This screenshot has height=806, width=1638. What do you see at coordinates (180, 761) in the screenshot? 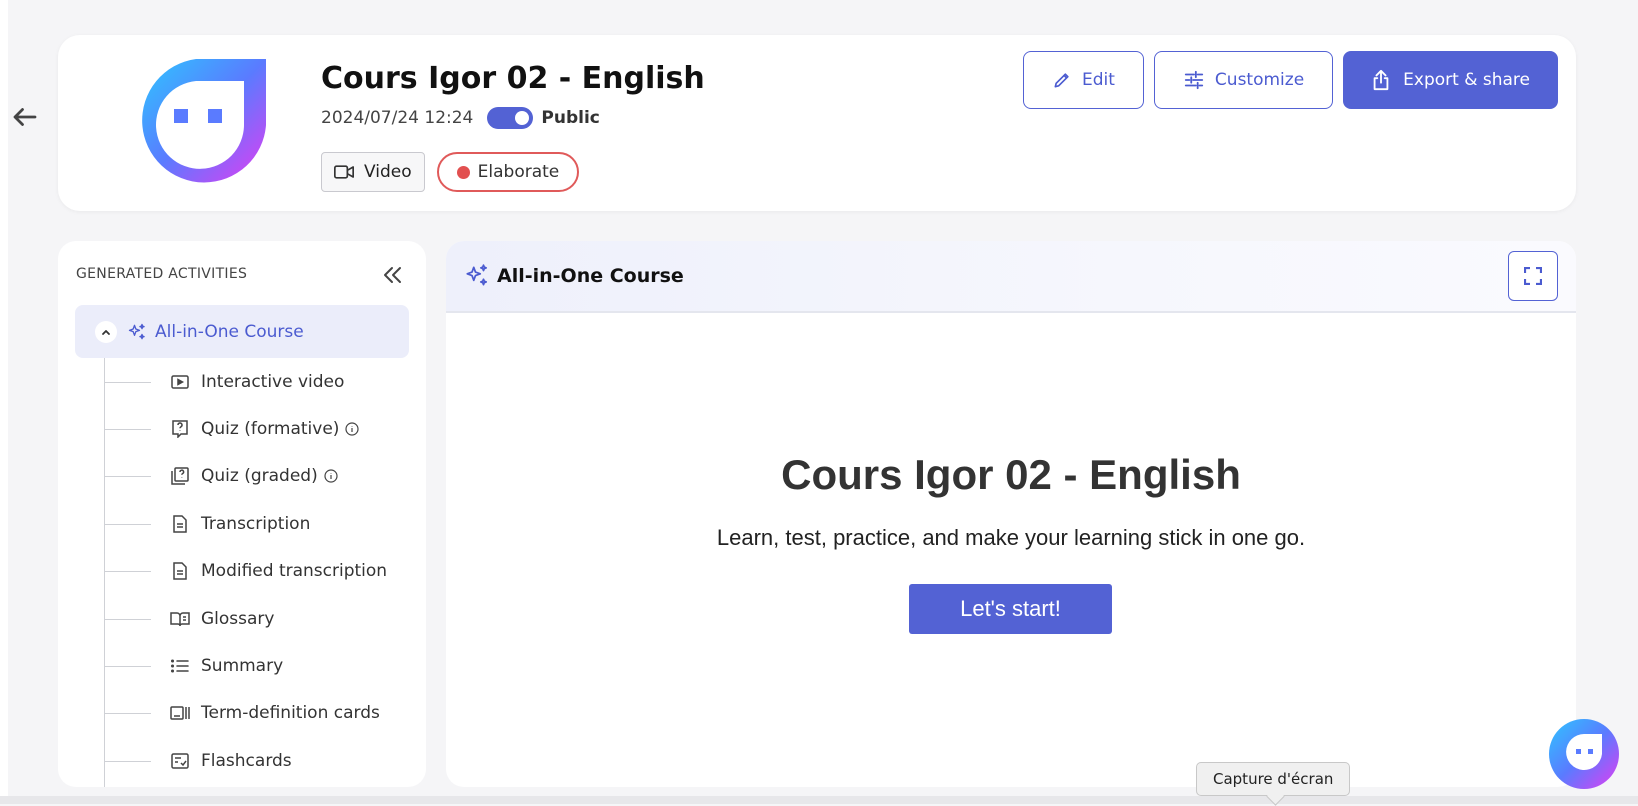
I see `flashcard-icon` at bounding box center [180, 761].